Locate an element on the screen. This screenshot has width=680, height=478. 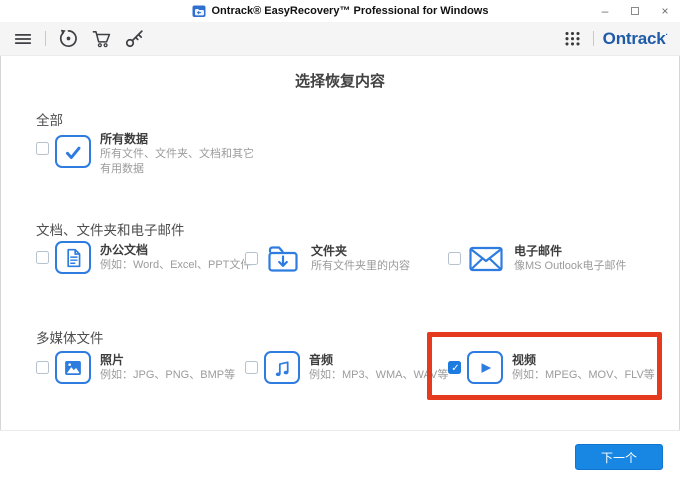
all-data-check-icon is located at coordinates (73, 151).